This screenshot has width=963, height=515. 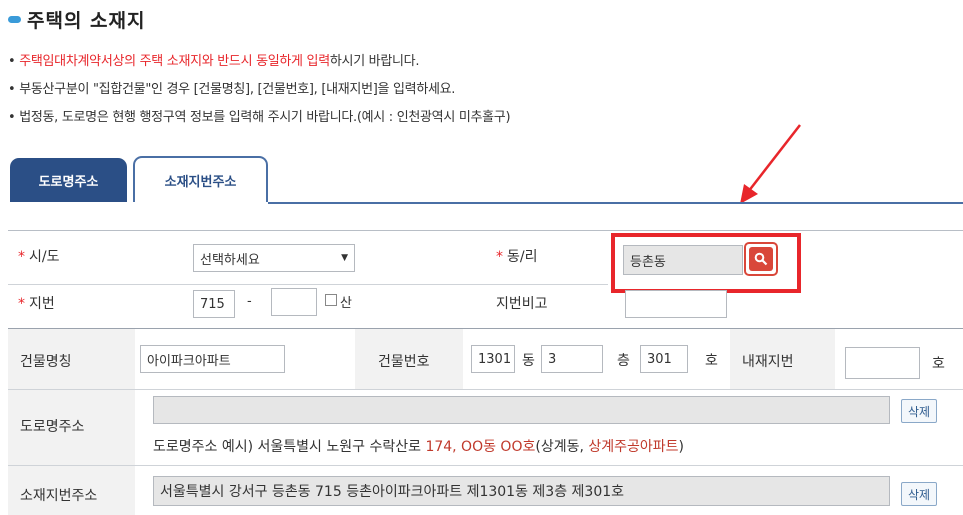 I want to click on floor-unit: 층, so click(x=623, y=361).